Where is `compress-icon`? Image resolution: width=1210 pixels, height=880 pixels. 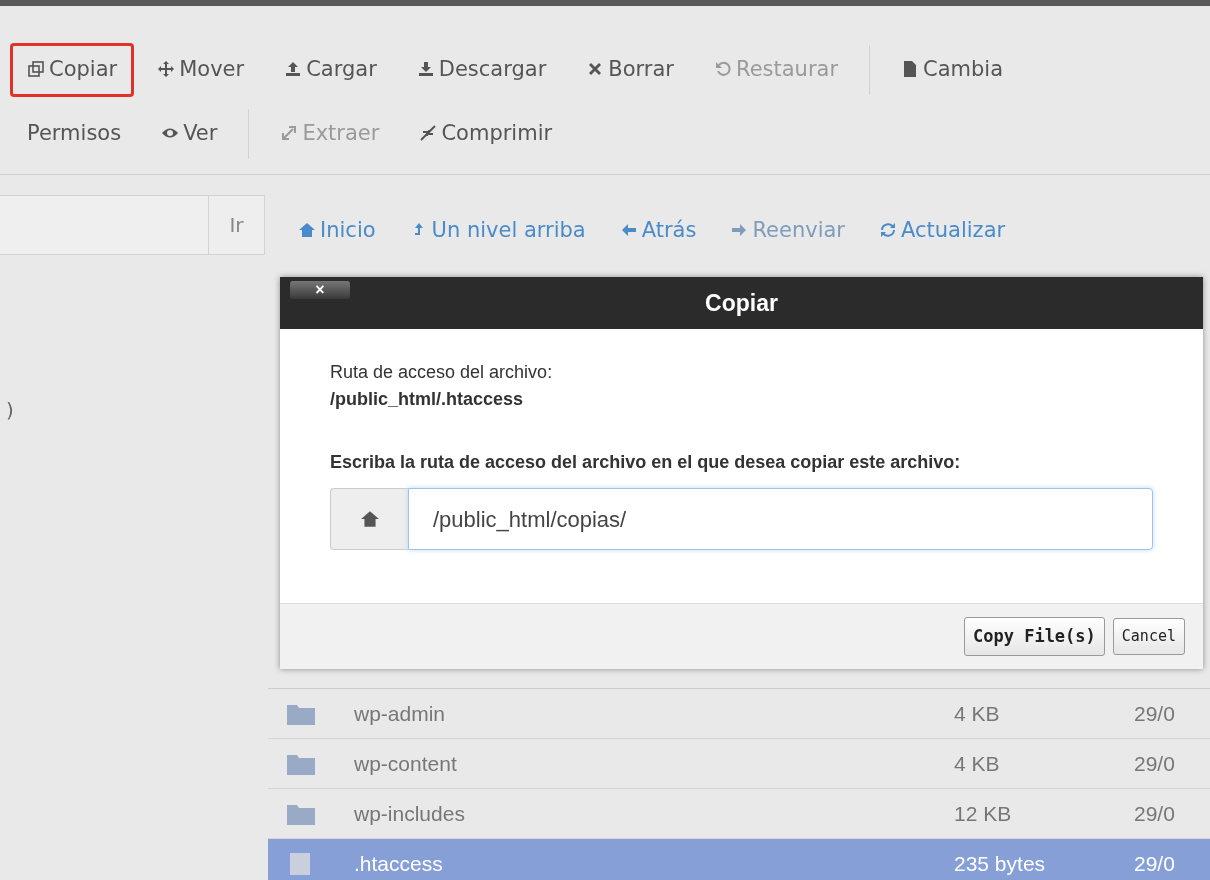 compress-icon is located at coordinates (428, 133).